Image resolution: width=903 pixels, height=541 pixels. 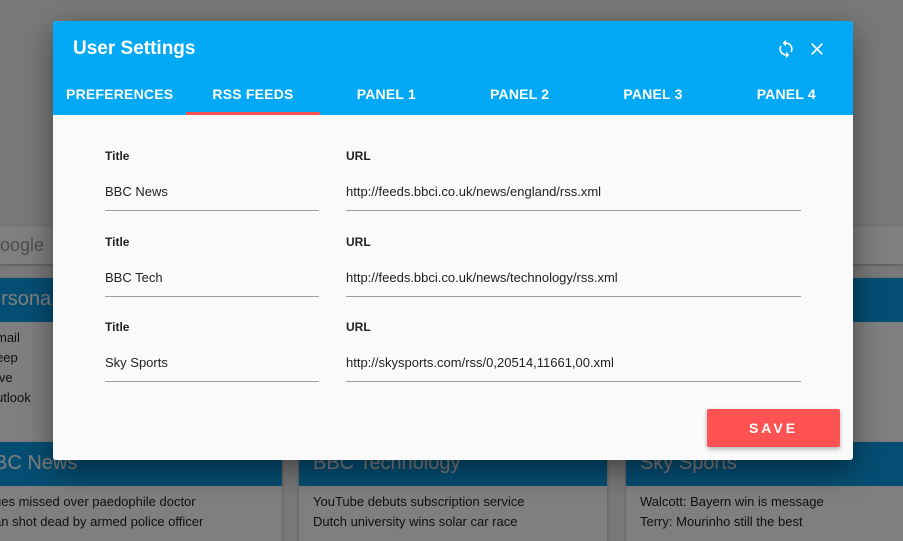 I want to click on close-button, so click(x=817, y=49).